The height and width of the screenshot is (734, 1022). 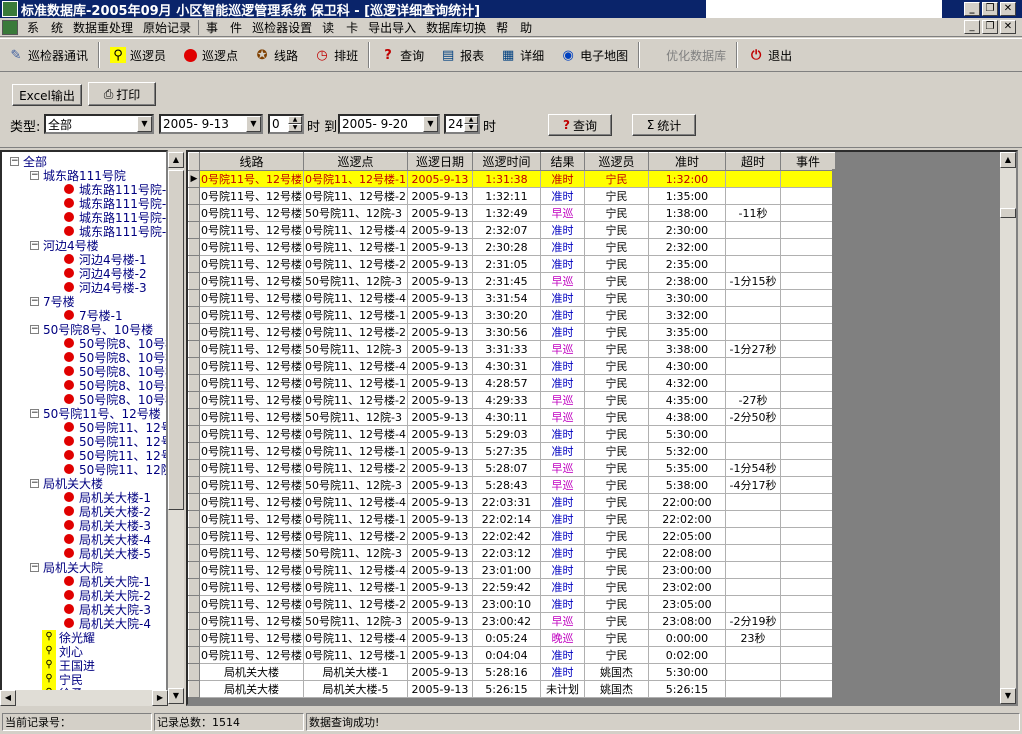 What do you see at coordinates (616, 161) in the screenshot?
I see `column-header: 巡逻员` at bounding box center [616, 161].